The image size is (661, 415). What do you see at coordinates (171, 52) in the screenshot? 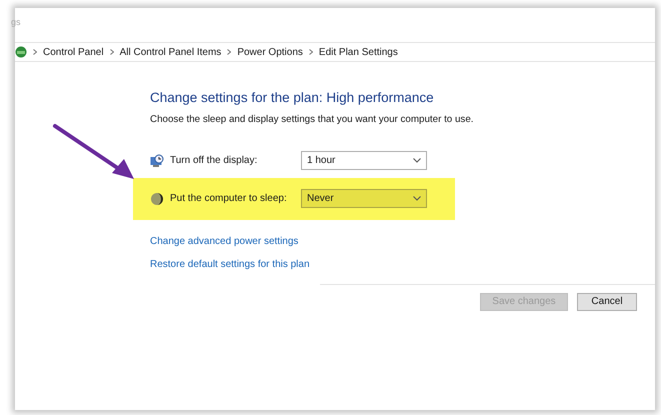
I see `breadcrumb-item: All Control Panel Items` at bounding box center [171, 52].